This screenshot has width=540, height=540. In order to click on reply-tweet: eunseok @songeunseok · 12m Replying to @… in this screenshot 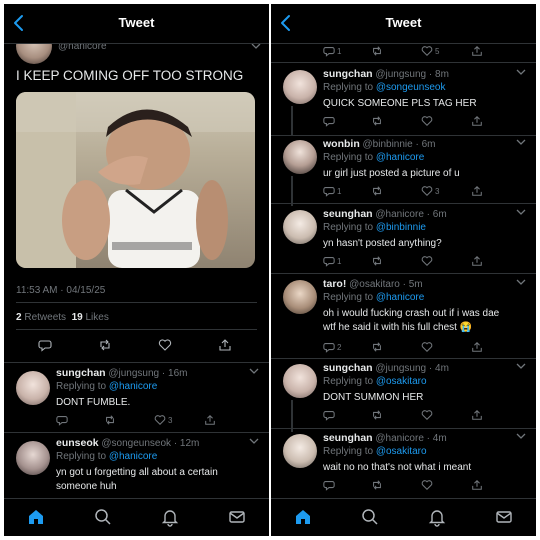, I will do `click(136, 467)`.